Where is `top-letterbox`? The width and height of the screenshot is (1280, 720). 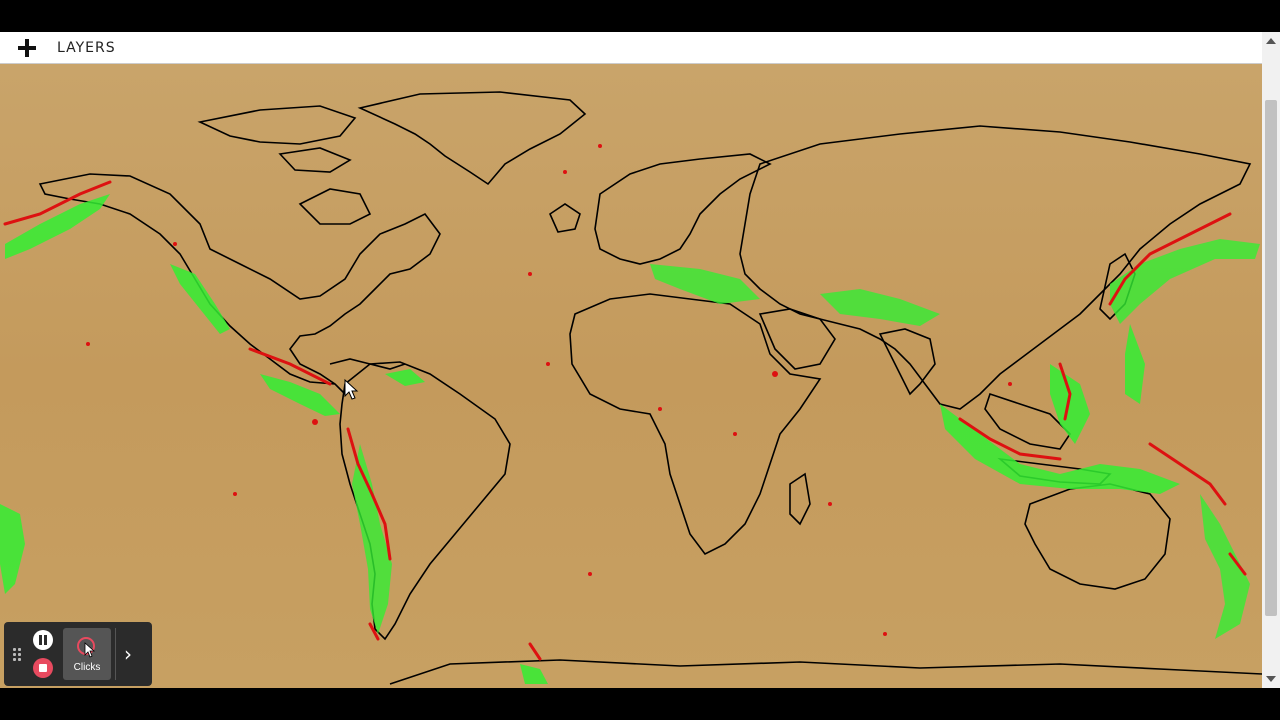
top-letterbox is located at coordinates (640, 16).